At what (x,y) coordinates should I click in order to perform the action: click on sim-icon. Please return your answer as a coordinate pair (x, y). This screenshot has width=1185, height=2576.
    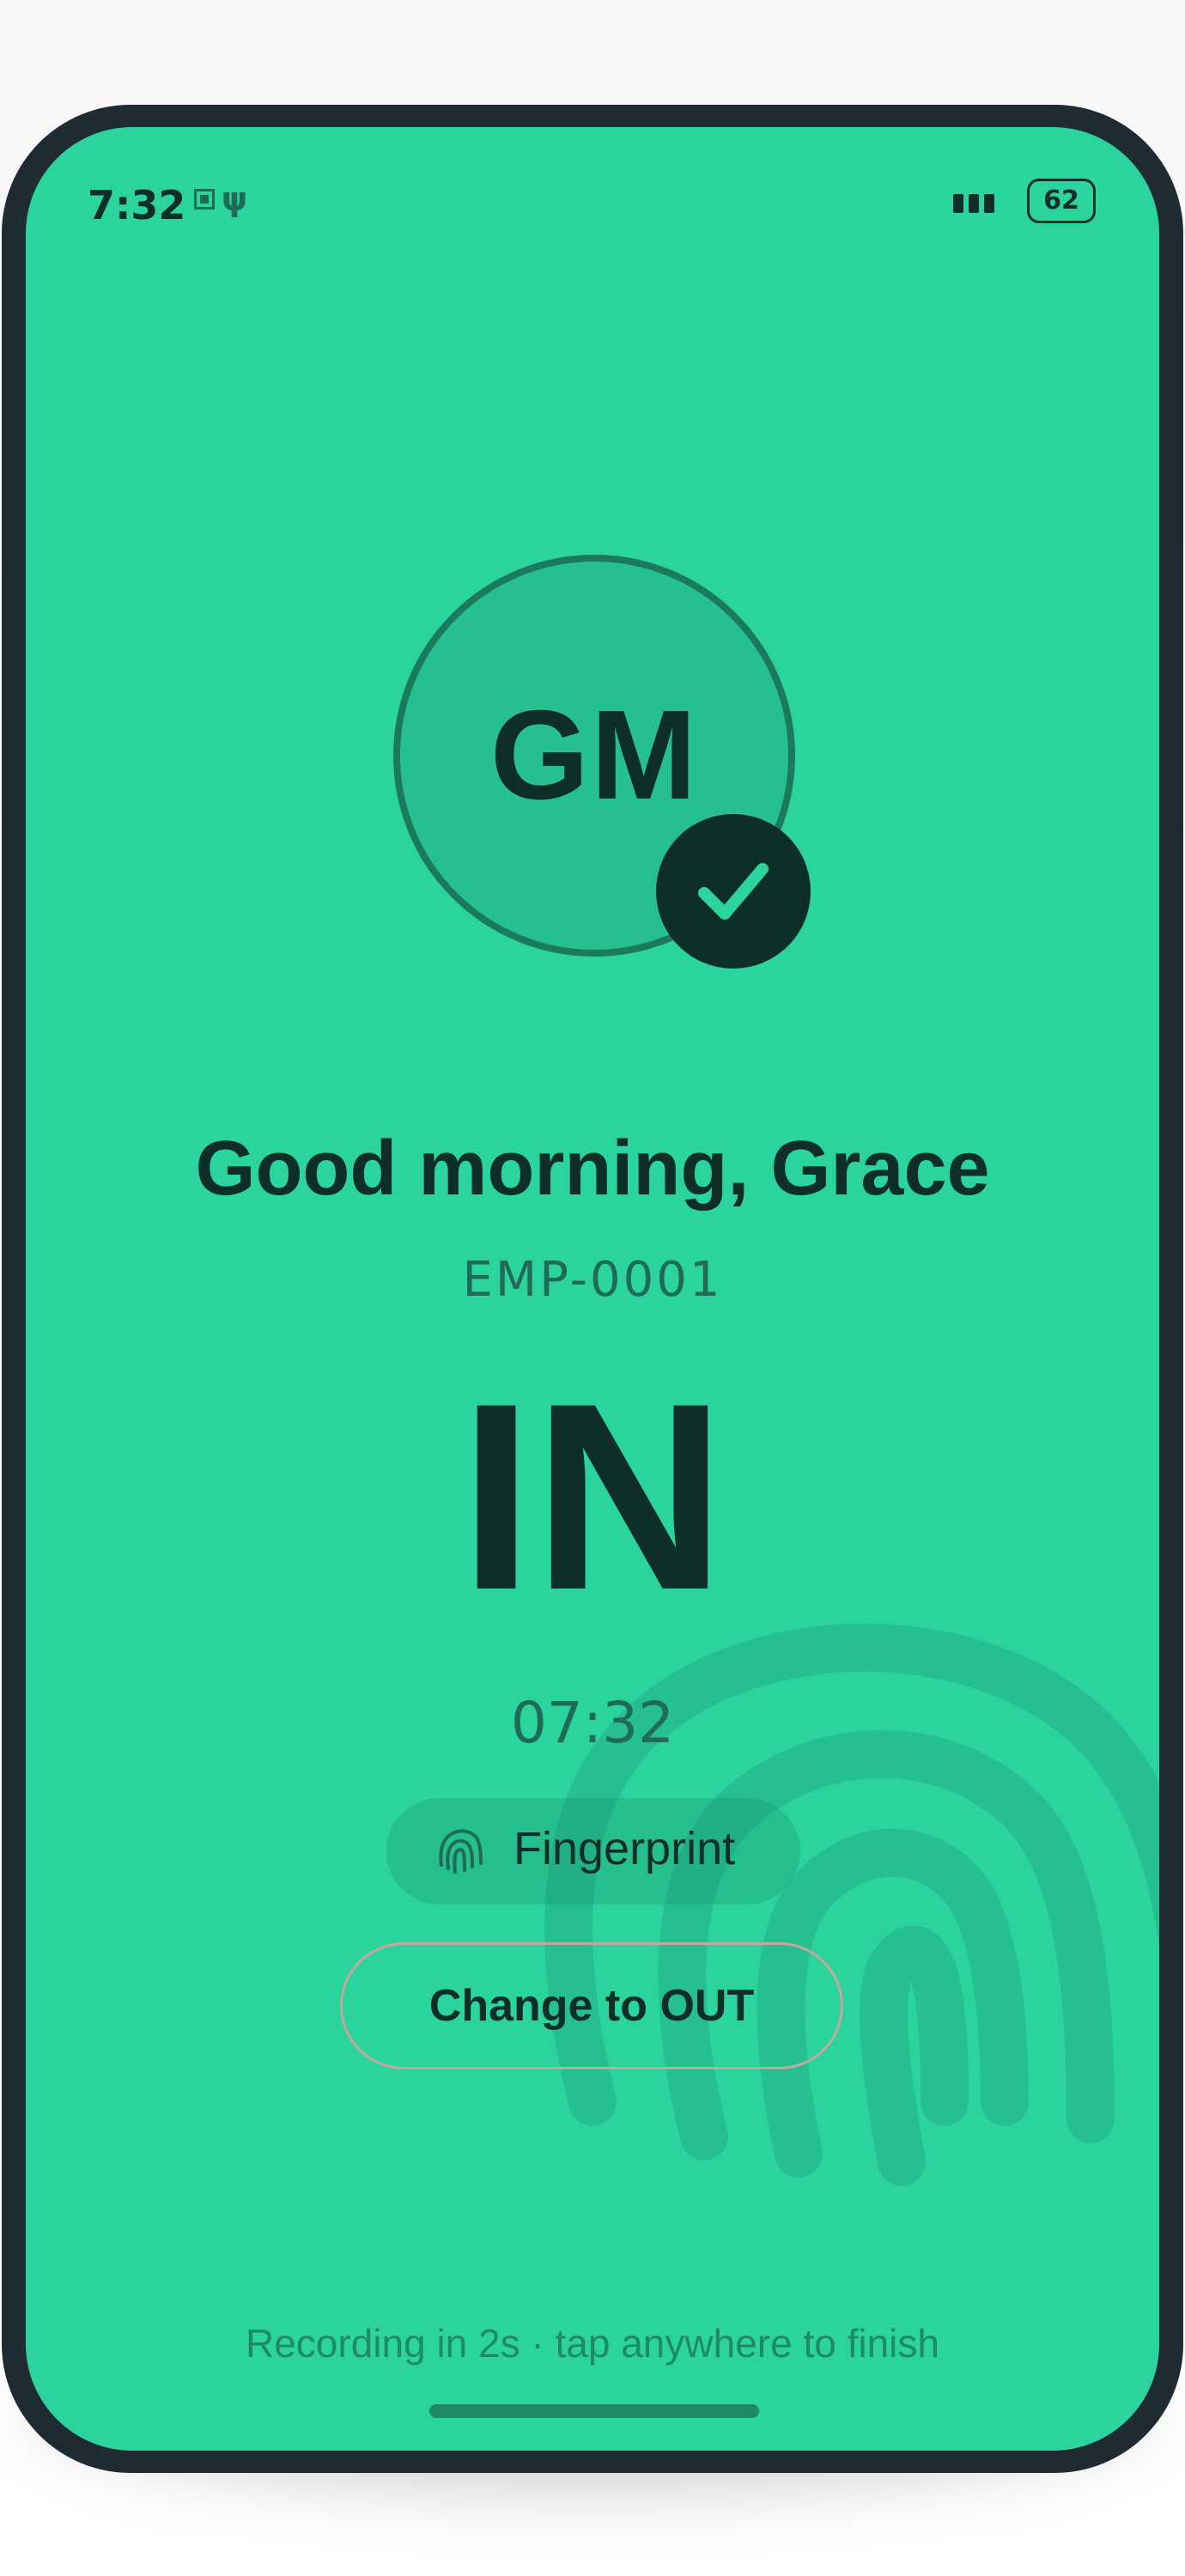
    Looking at the image, I should click on (205, 199).